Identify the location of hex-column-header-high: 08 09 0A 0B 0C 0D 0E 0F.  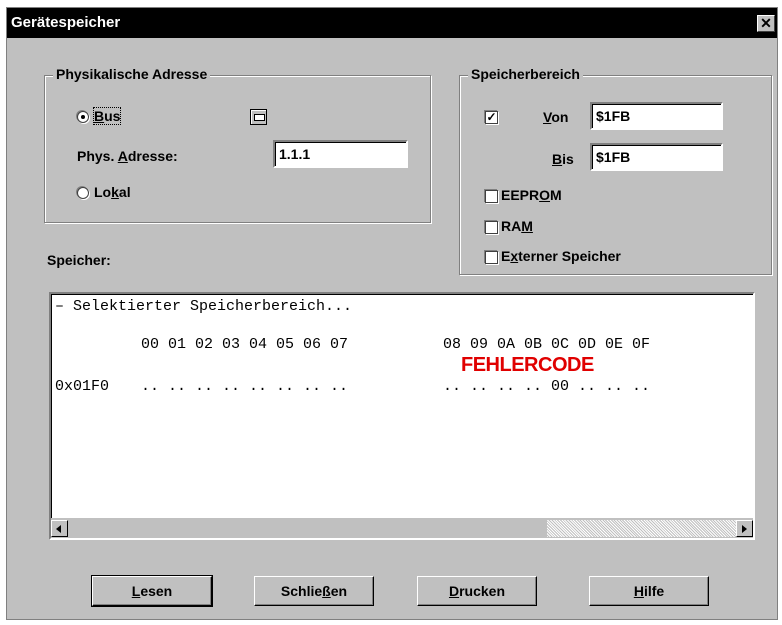
(547, 344).